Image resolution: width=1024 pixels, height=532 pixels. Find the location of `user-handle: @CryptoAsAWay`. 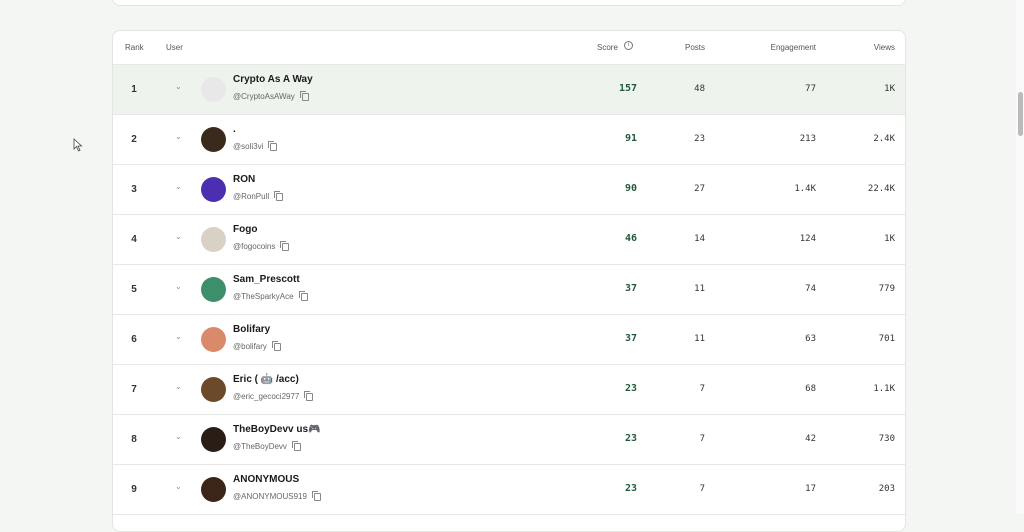

user-handle: @CryptoAsAWay is located at coordinates (271, 95).